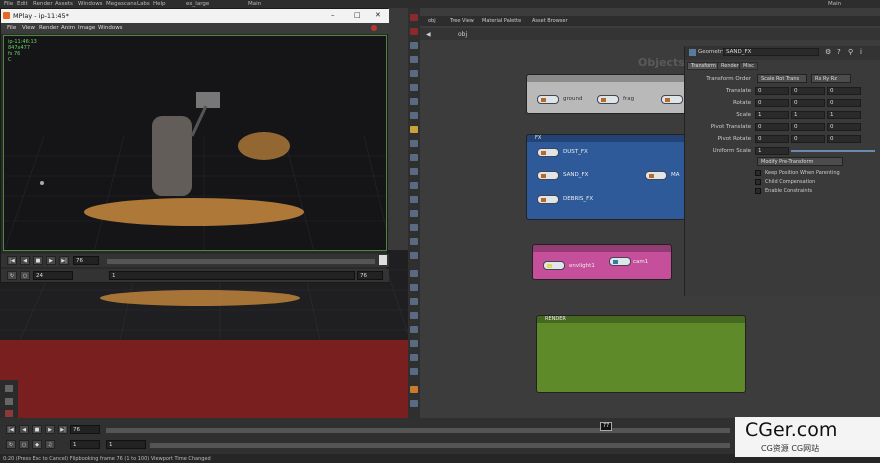 The height and width of the screenshot is (463, 880). What do you see at coordinates (333, 15) in the screenshot?
I see `minimize-icon: –` at bounding box center [333, 15].